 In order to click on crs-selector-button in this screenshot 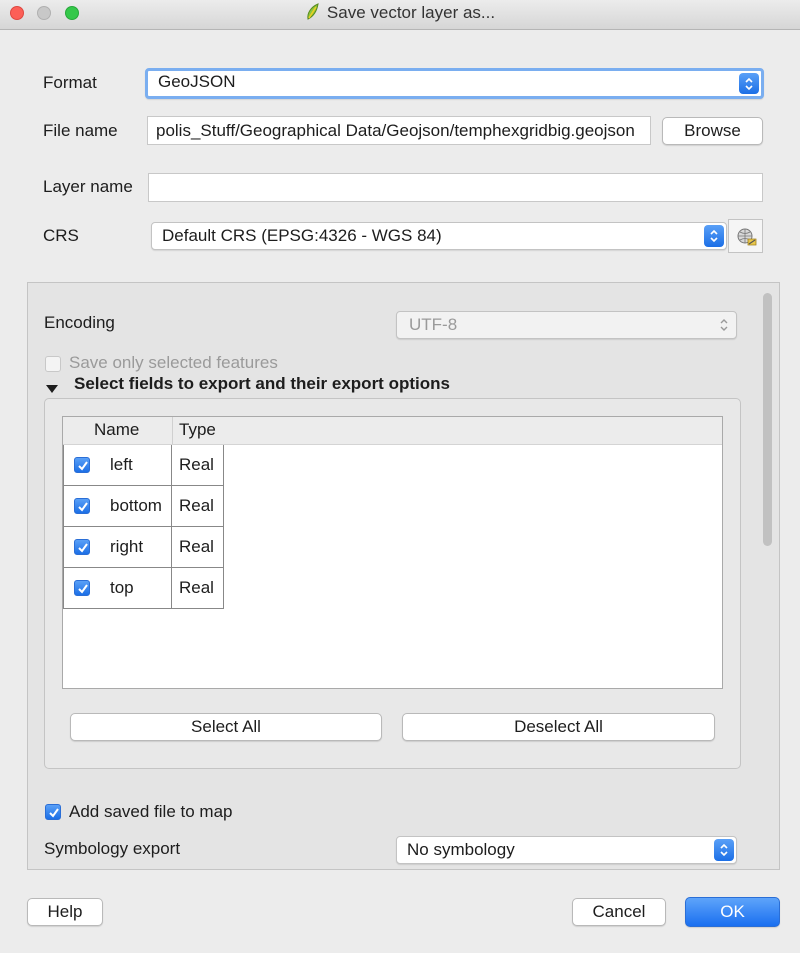, I will do `click(745, 236)`.